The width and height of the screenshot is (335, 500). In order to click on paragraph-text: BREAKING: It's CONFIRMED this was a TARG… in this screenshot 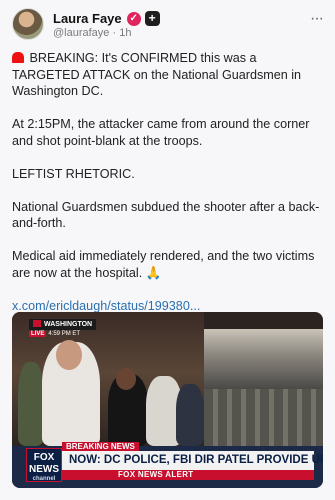, I will do `click(157, 74)`.